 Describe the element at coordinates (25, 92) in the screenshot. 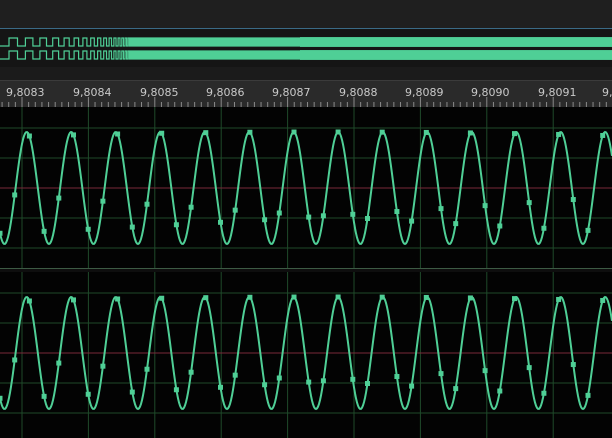

I see `ruler-tick-label: 9,8083` at that location.